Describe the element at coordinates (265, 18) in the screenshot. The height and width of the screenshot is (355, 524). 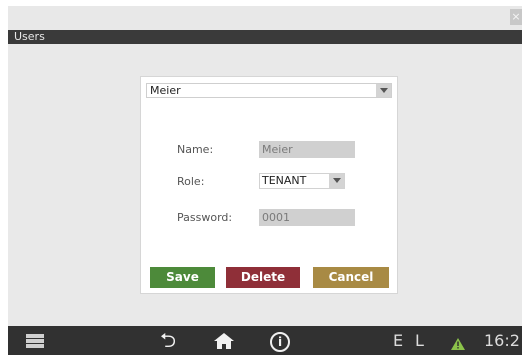
I see `top-strip: ×` at that location.